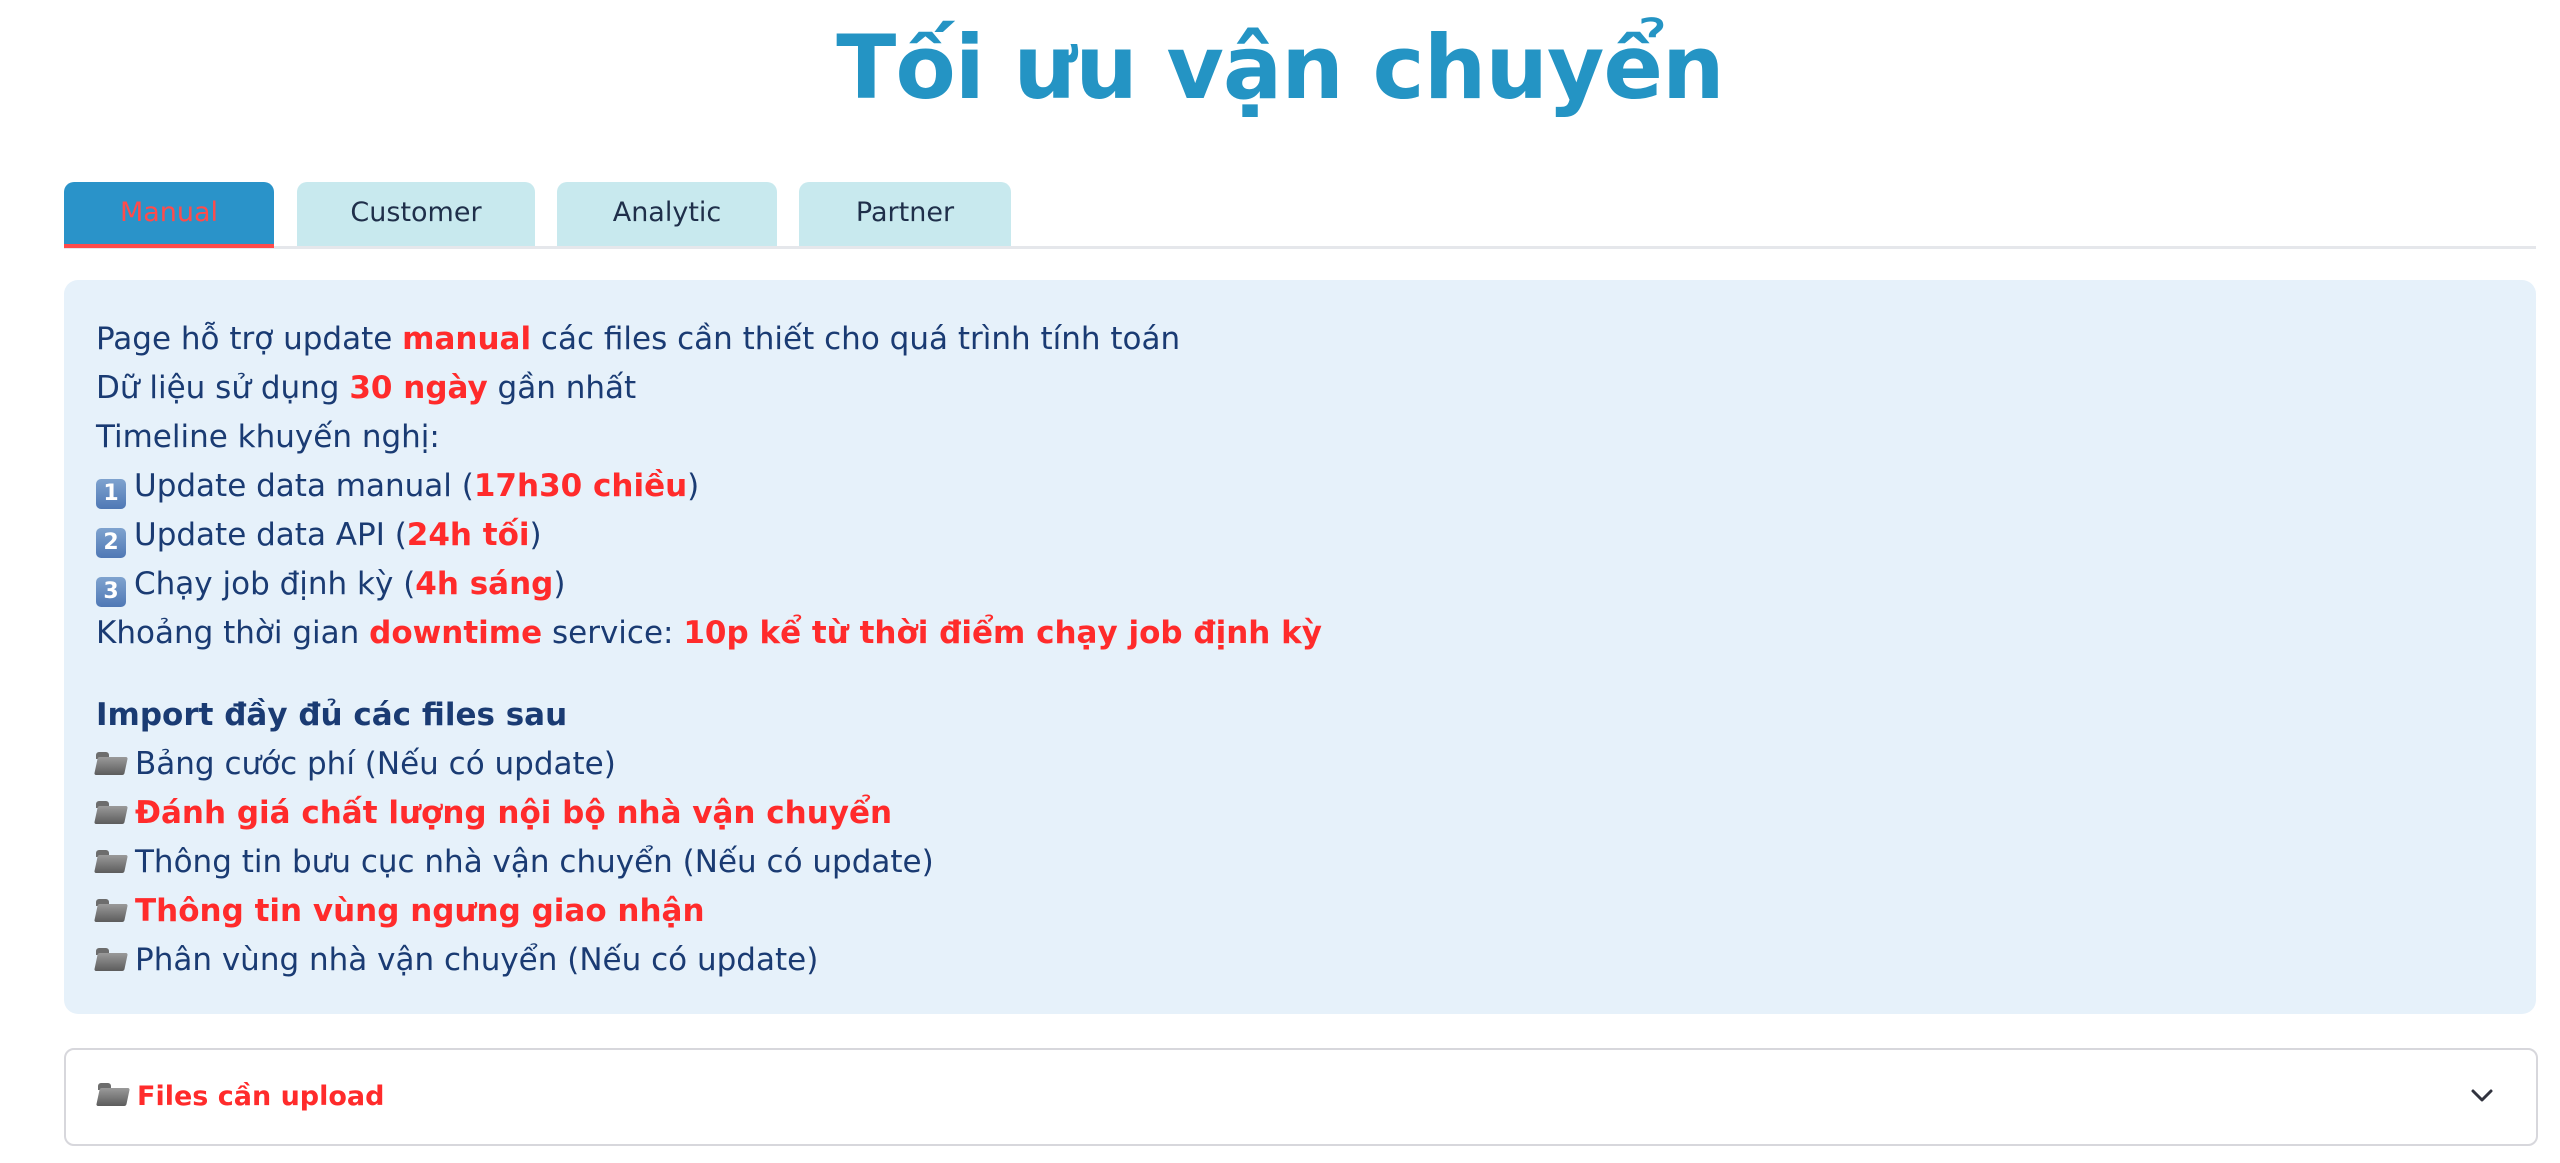 This screenshot has height=1163, width=2560. What do you see at coordinates (268, 437) in the screenshot?
I see `info-line-timeline: Timeline khuyến nghị:` at bounding box center [268, 437].